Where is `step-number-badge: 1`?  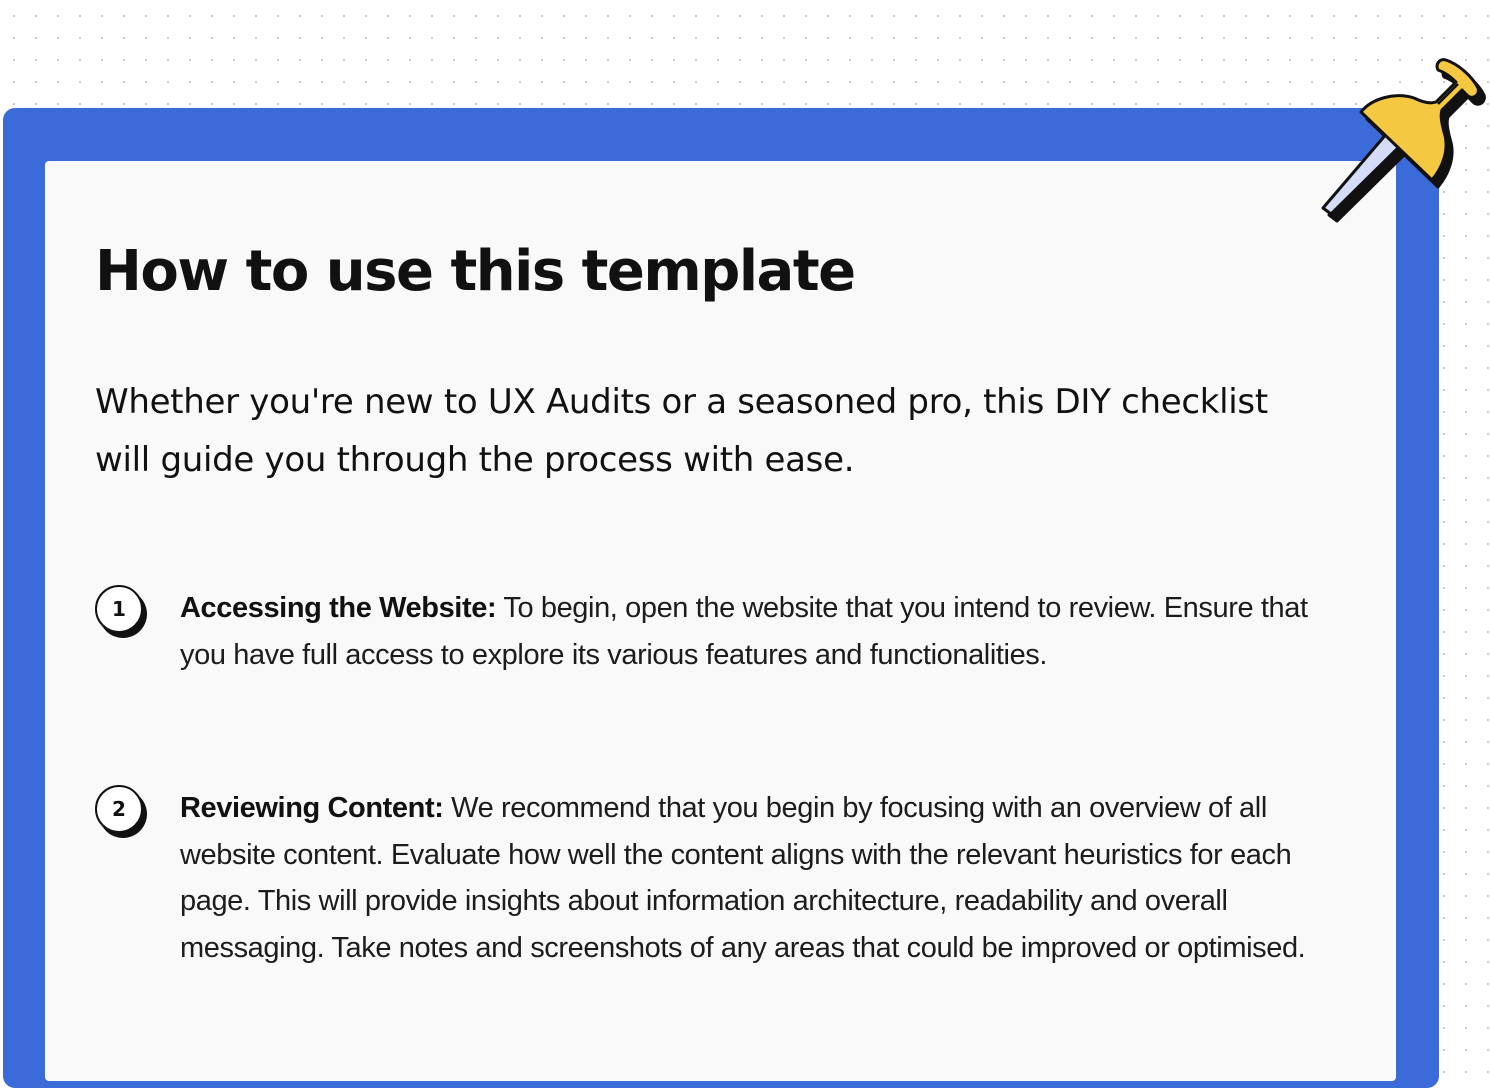
step-number-badge: 1 is located at coordinates (119, 609).